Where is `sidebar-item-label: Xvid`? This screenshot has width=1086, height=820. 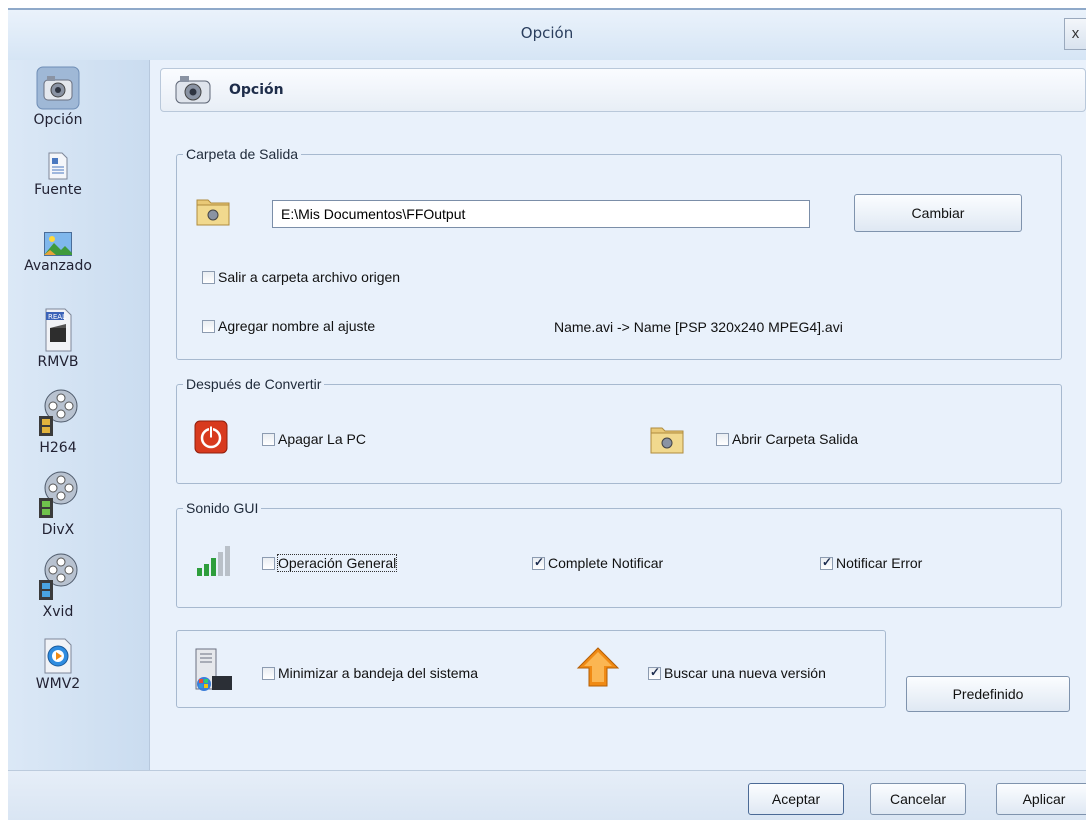 sidebar-item-label: Xvid is located at coordinates (58, 612).